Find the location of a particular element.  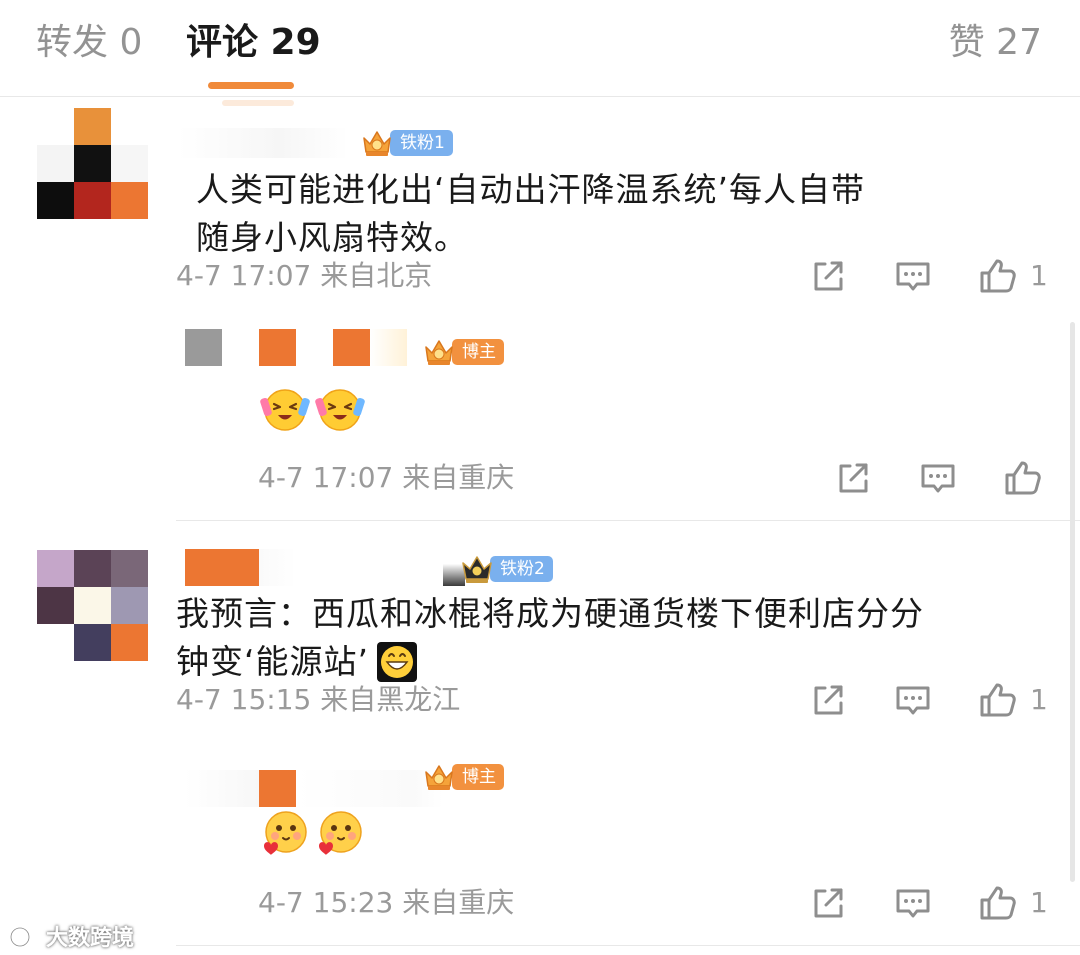

tab-likes: 赞 27 is located at coordinates (995, 43).